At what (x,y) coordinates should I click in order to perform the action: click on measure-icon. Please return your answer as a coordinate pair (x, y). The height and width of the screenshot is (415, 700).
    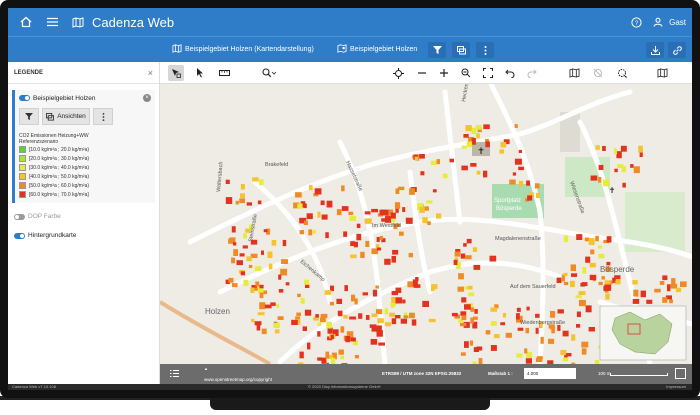
    Looking at the image, I should click on (224, 73).